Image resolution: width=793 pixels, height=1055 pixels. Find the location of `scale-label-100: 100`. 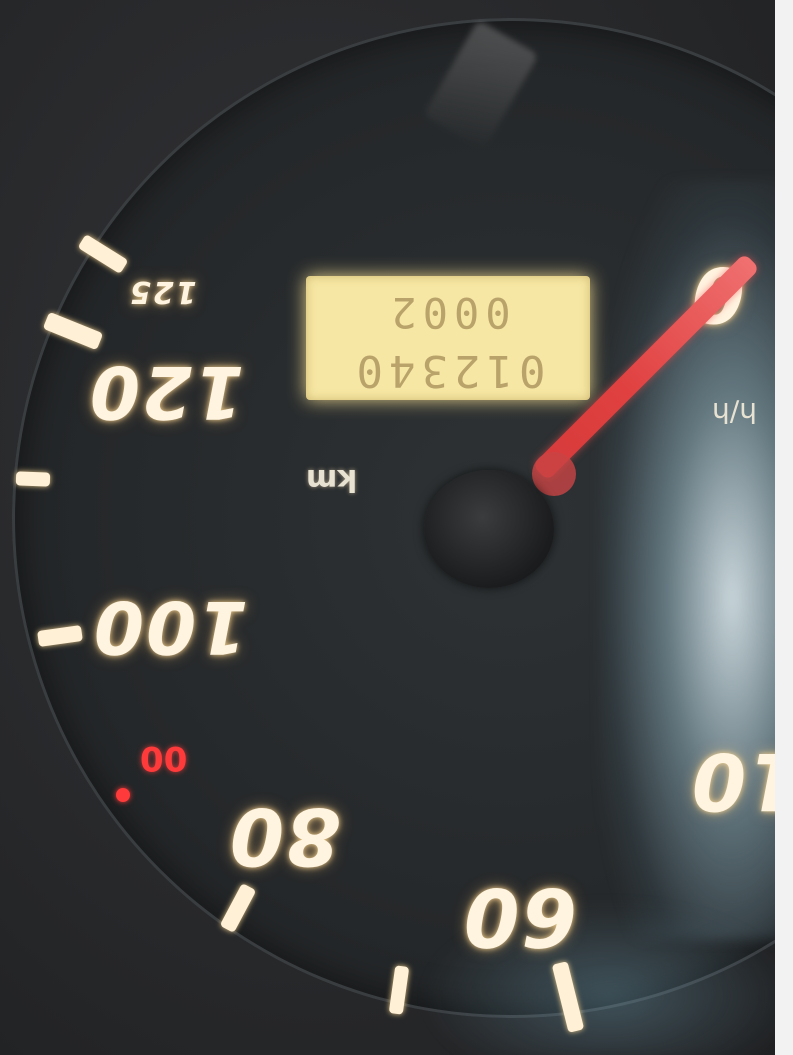

scale-label-100: 100 is located at coordinates (170, 627).